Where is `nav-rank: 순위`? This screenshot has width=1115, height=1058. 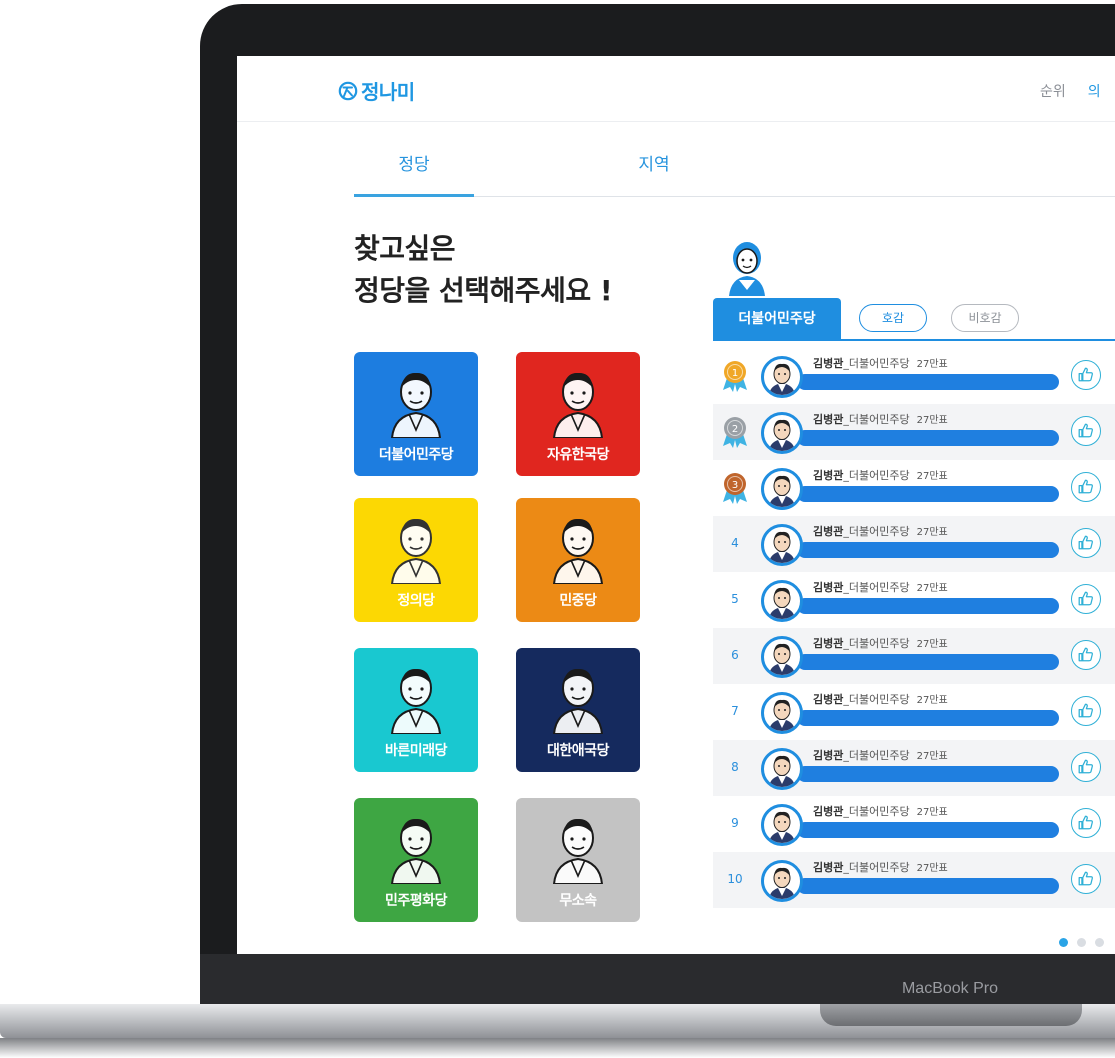
nav-rank: 순위 is located at coordinates (1053, 91).